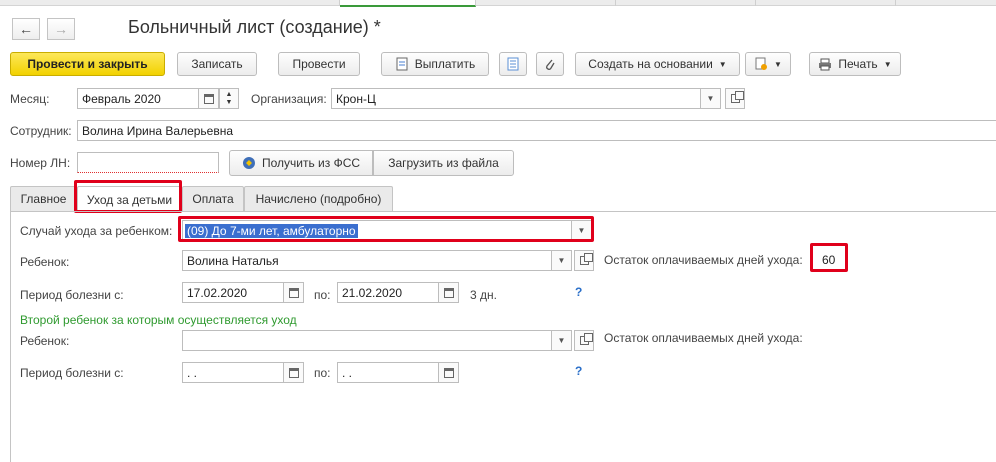 The height and width of the screenshot is (462, 996). Describe the element at coordinates (271, 230) in the screenshot. I see `care-case-value: (09) До 7-ми лет, амбулаторно` at that location.